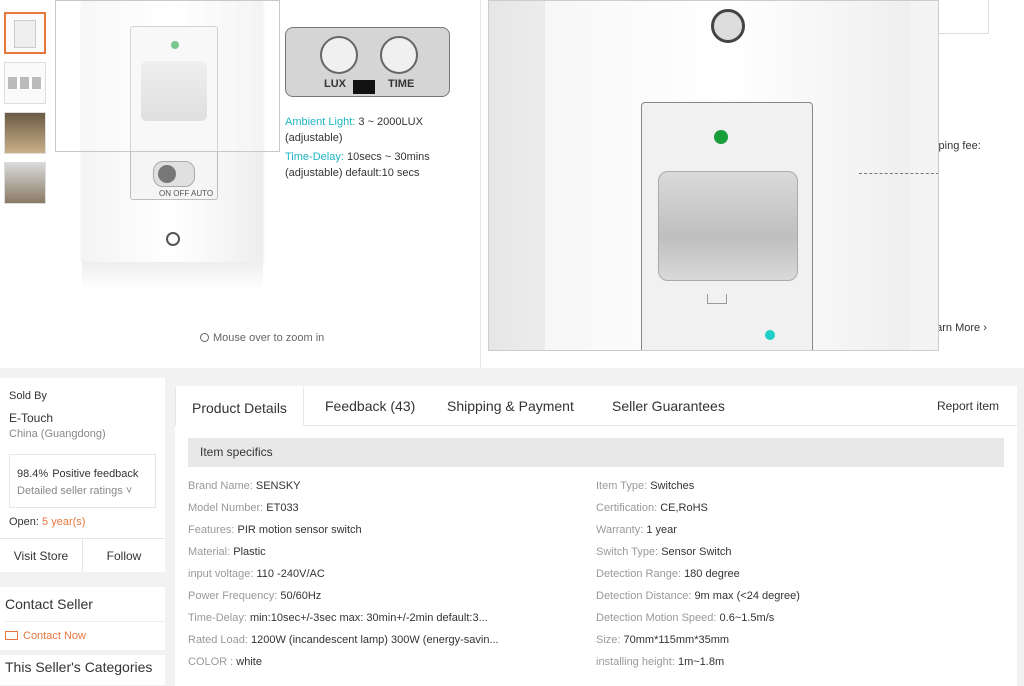  What do you see at coordinates (225, 662) in the screenshot?
I see `spec-row: COLOR : white` at bounding box center [225, 662].